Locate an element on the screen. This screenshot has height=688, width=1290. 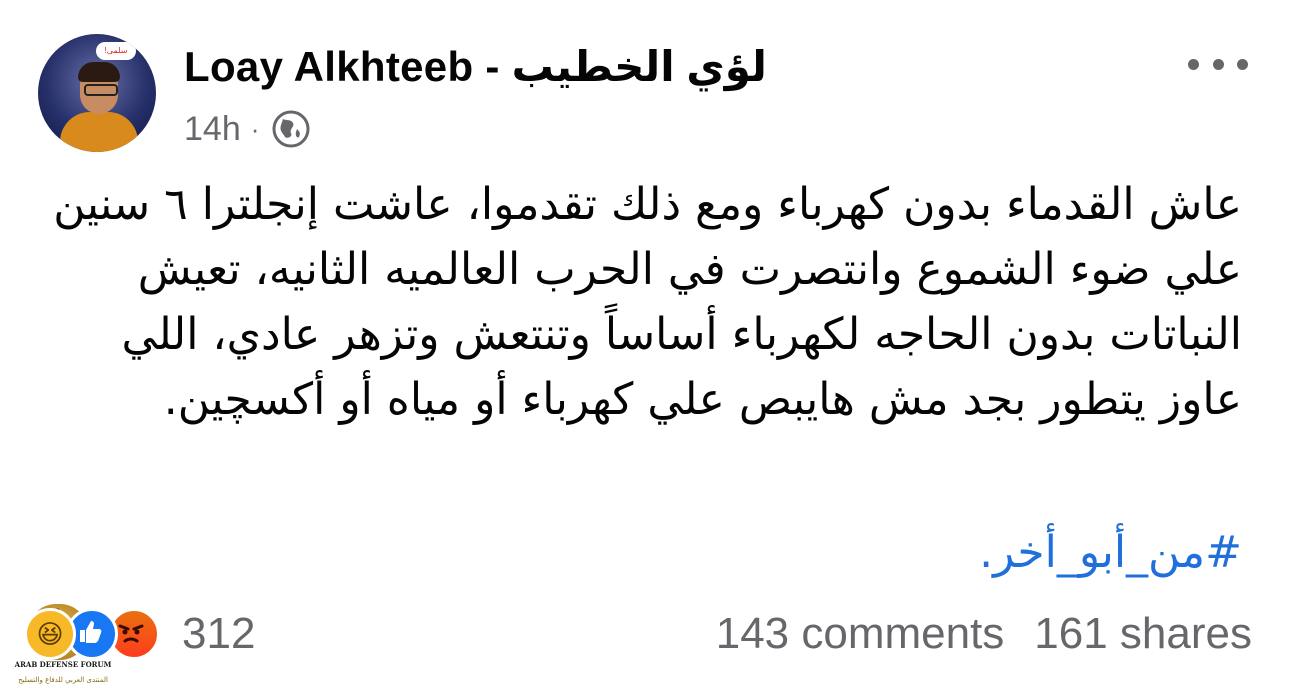
avatar-body is located at coordinates (99, 132).